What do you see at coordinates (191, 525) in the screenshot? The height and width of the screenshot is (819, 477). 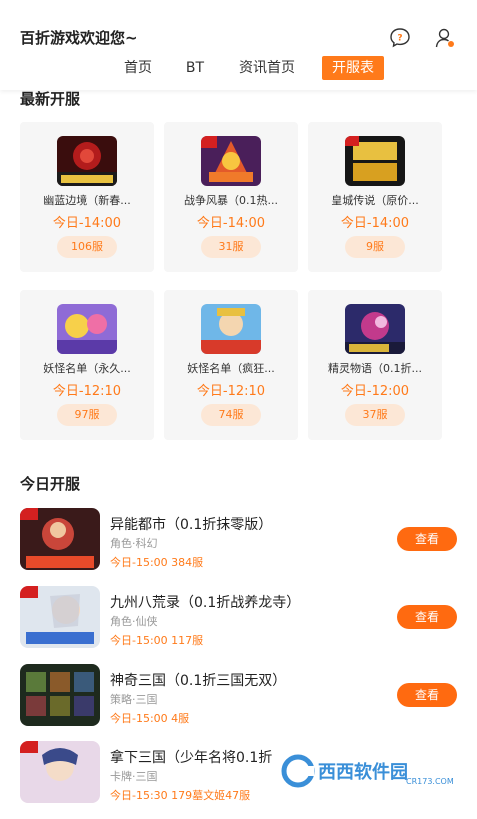 I see `game-name: 异能都市（0.1折抹零版）` at bounding box center [191, 525].